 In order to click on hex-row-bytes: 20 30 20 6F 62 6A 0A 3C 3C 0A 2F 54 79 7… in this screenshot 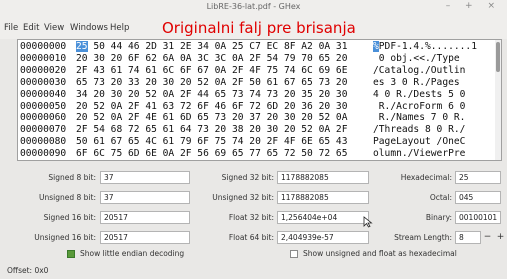, I will do `click(211, 58)`.